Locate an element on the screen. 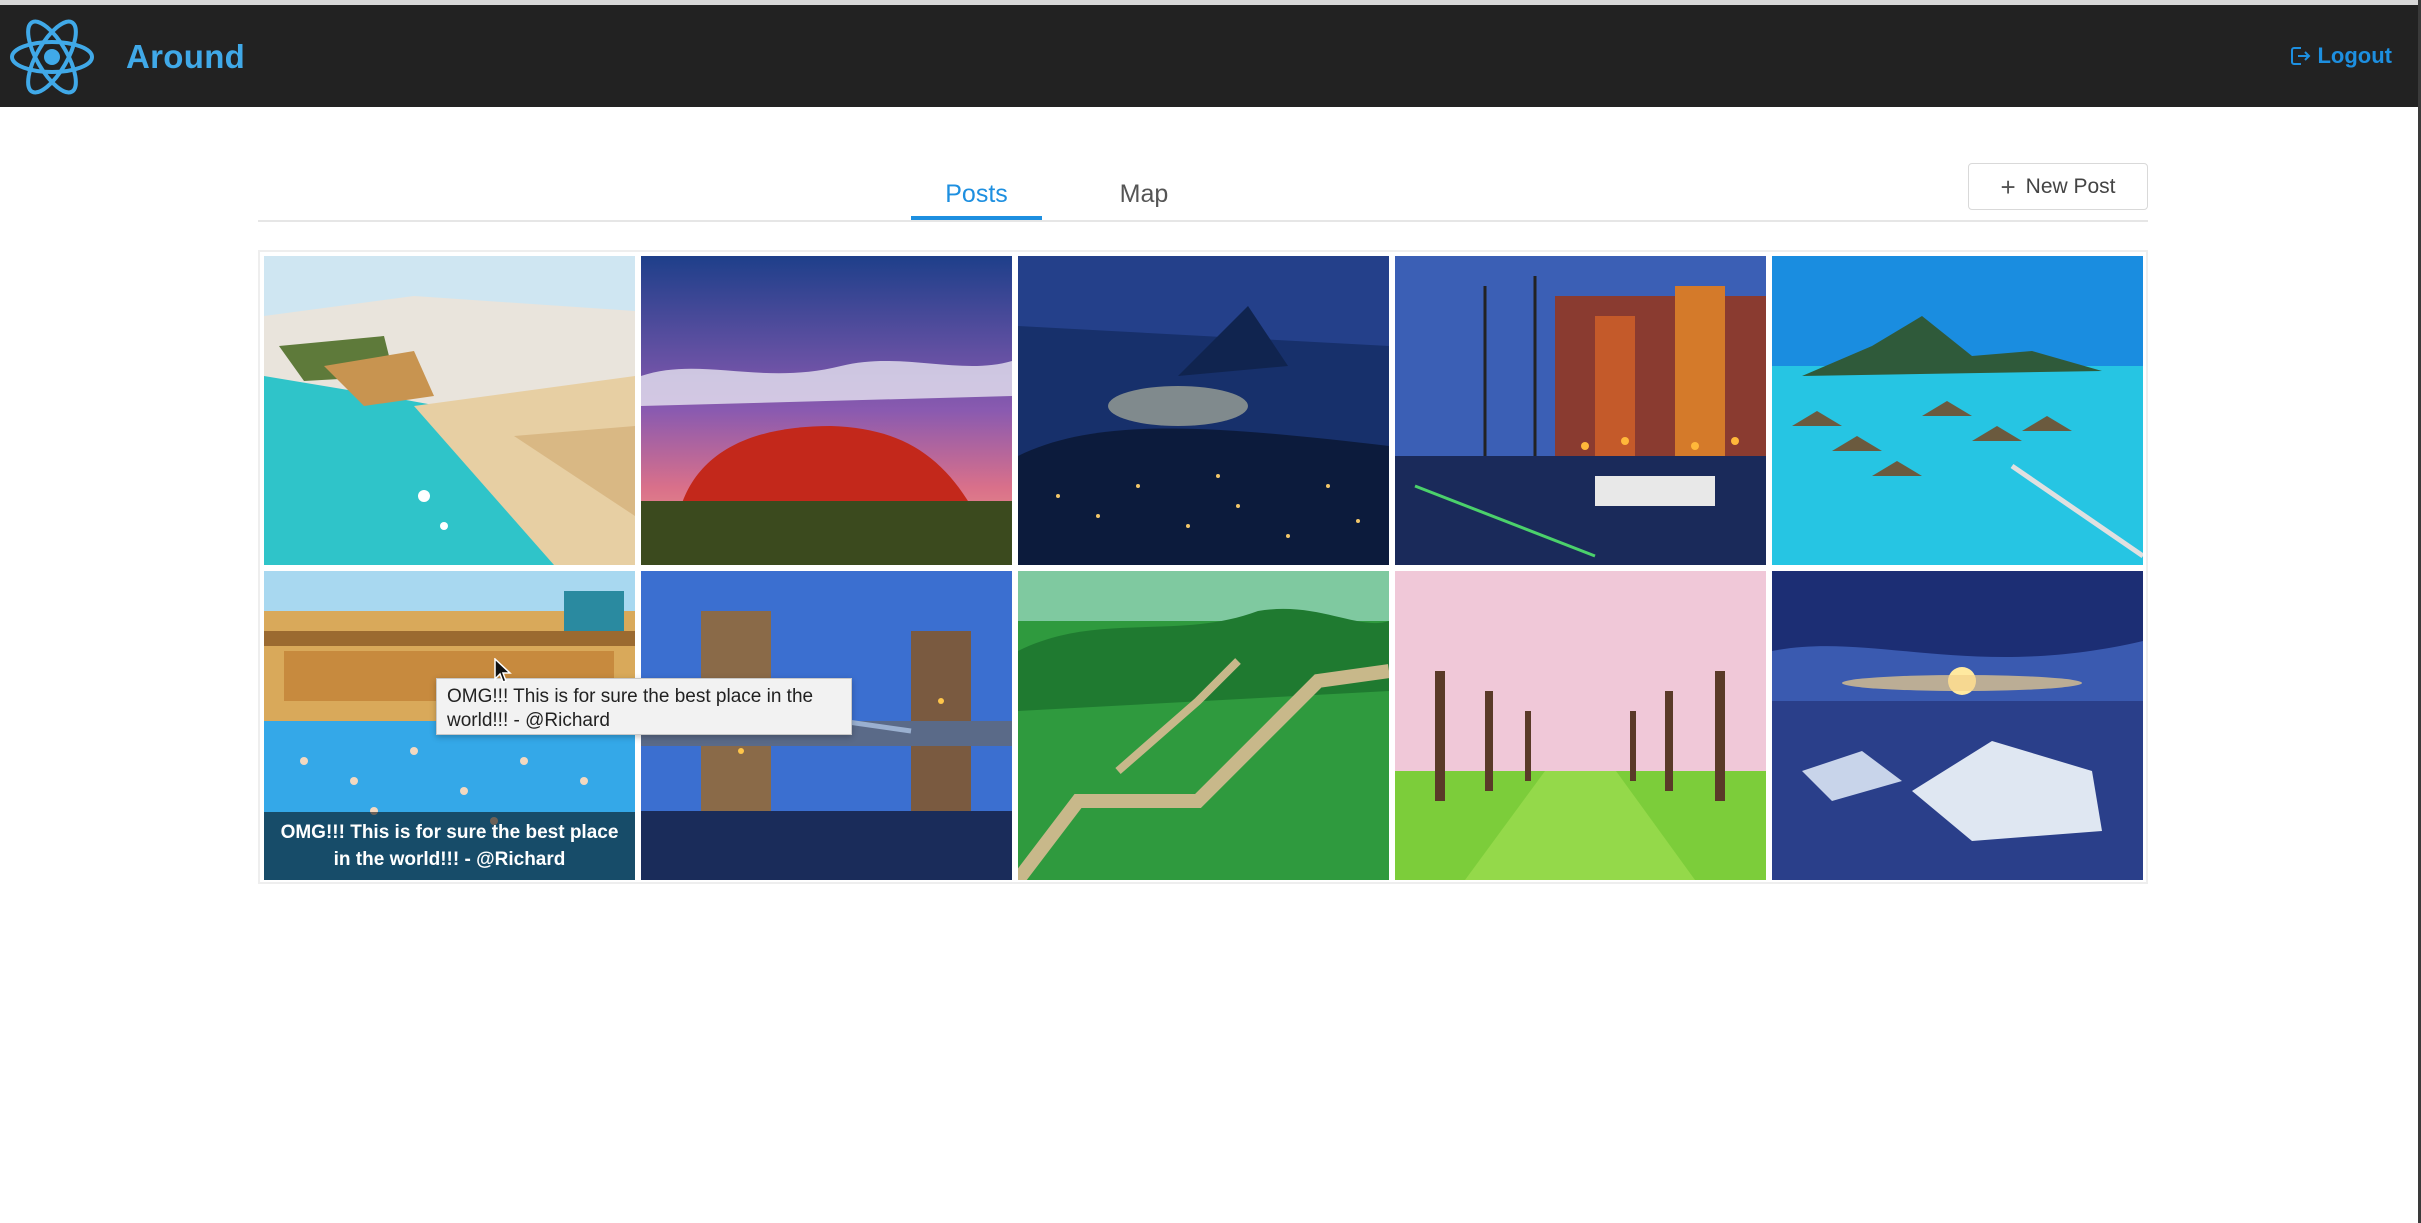  photo-great-wall-green-hills is located at coordinates (1203, 725).